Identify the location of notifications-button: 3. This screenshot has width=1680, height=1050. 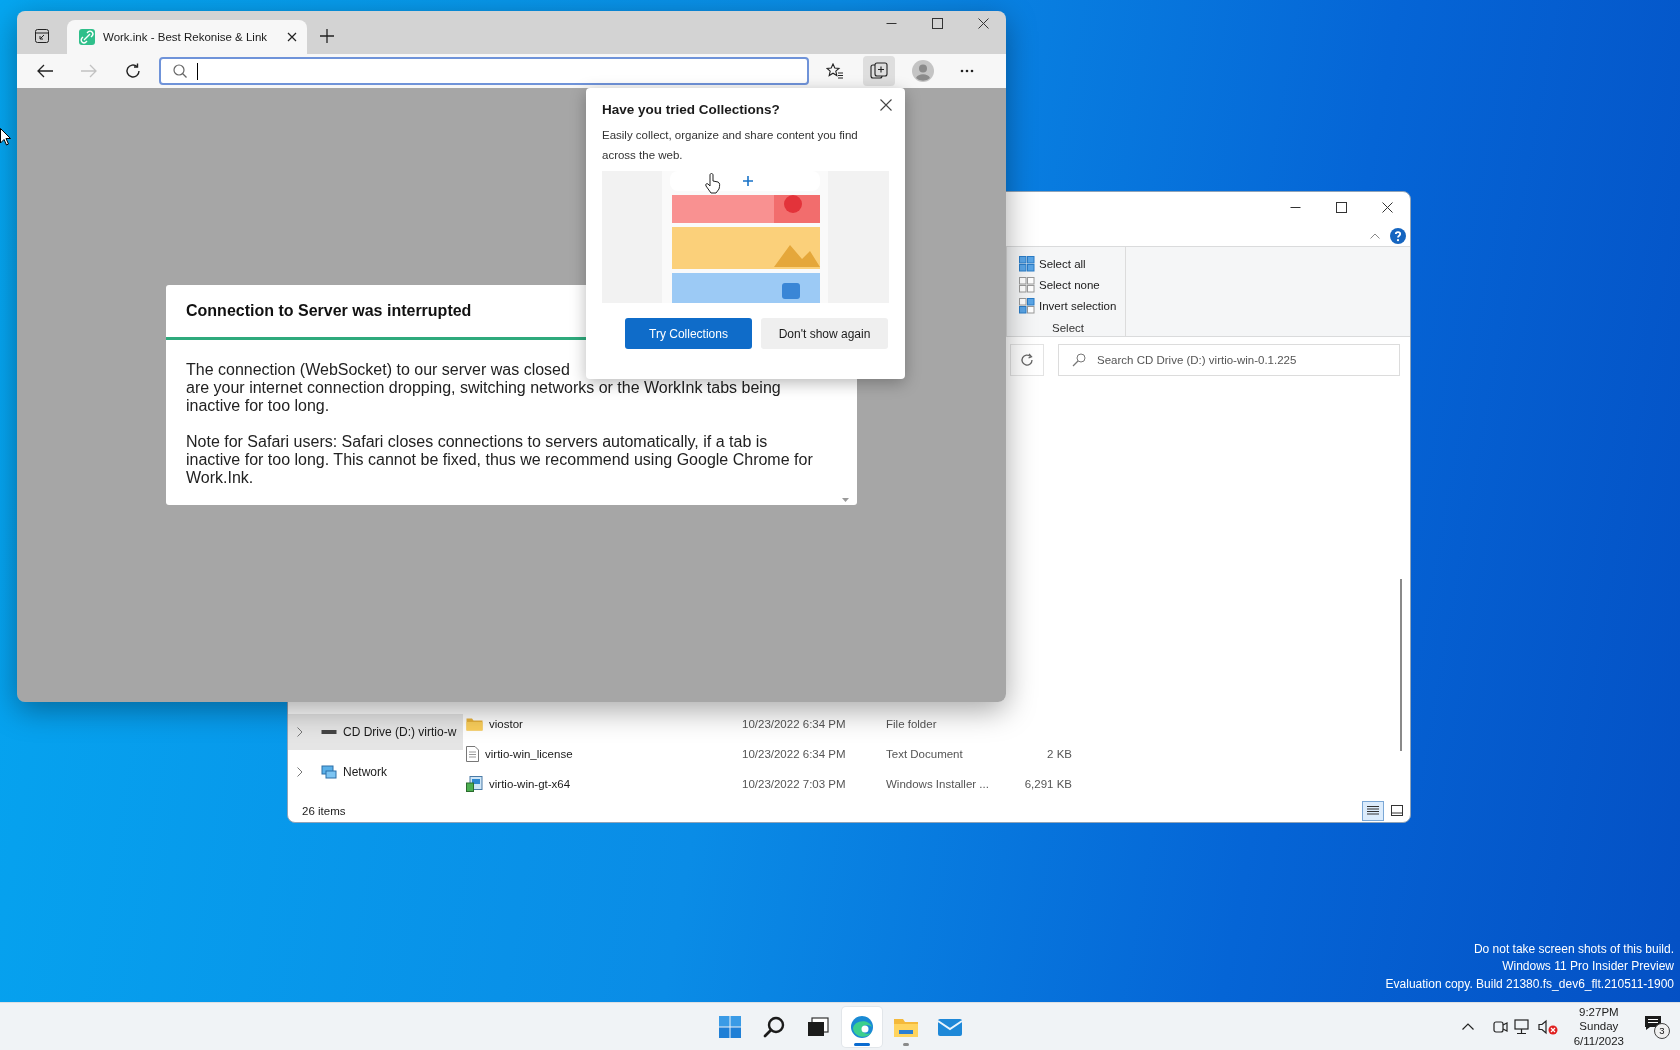
(1657, 1026).